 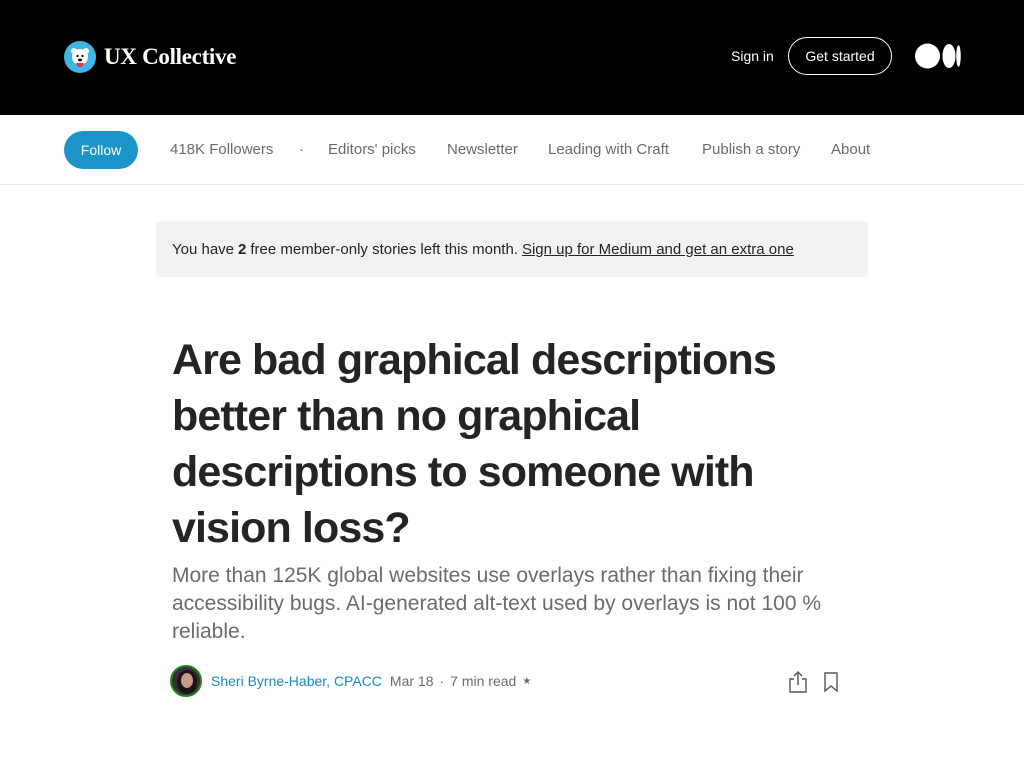 What do you see at coordinates (850, 149) in the screenshot?
I see `nav-item-about: About` at bounding box center [850, 149].